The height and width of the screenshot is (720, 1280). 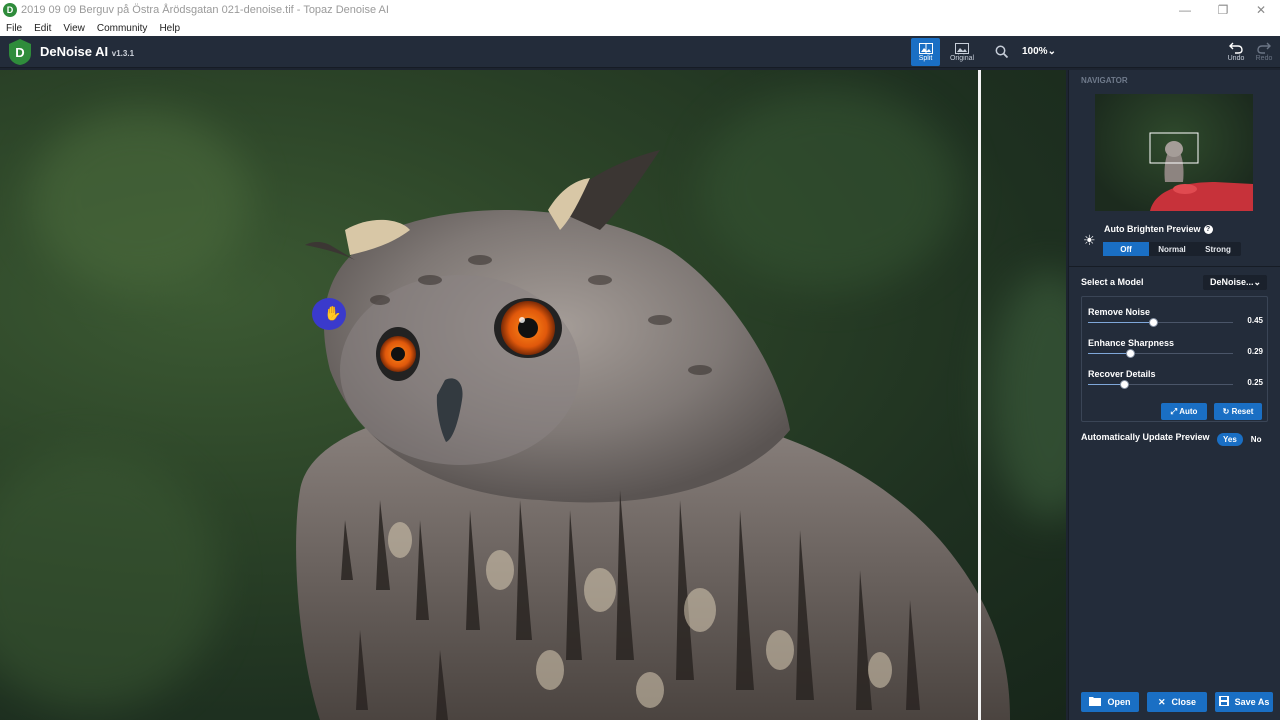 I want to click on menu-file: File, so click(x=14, y=28).